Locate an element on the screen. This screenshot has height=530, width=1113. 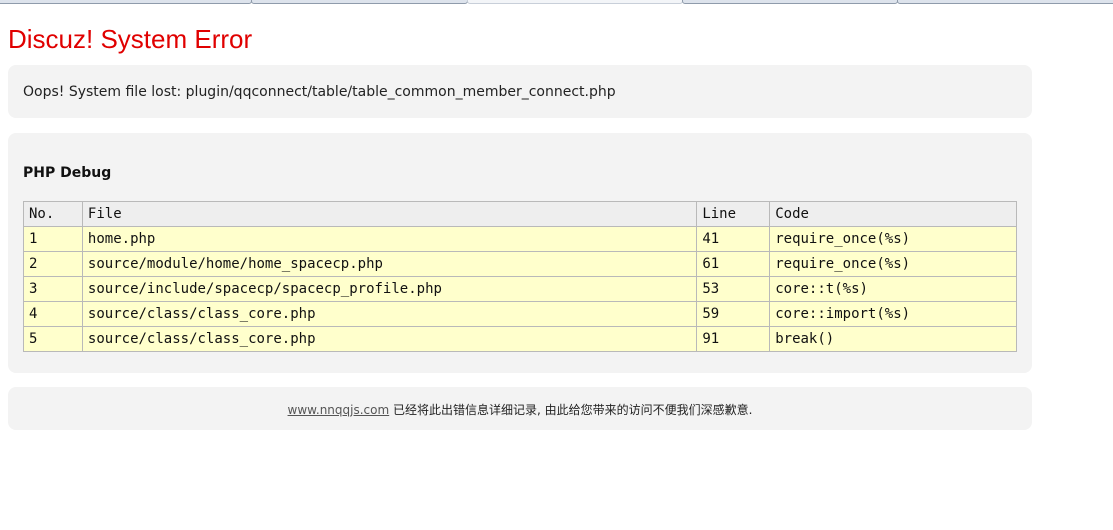
table-row: 5 source/class/class_core.php 91 break() is located at coordinates (520, 339).